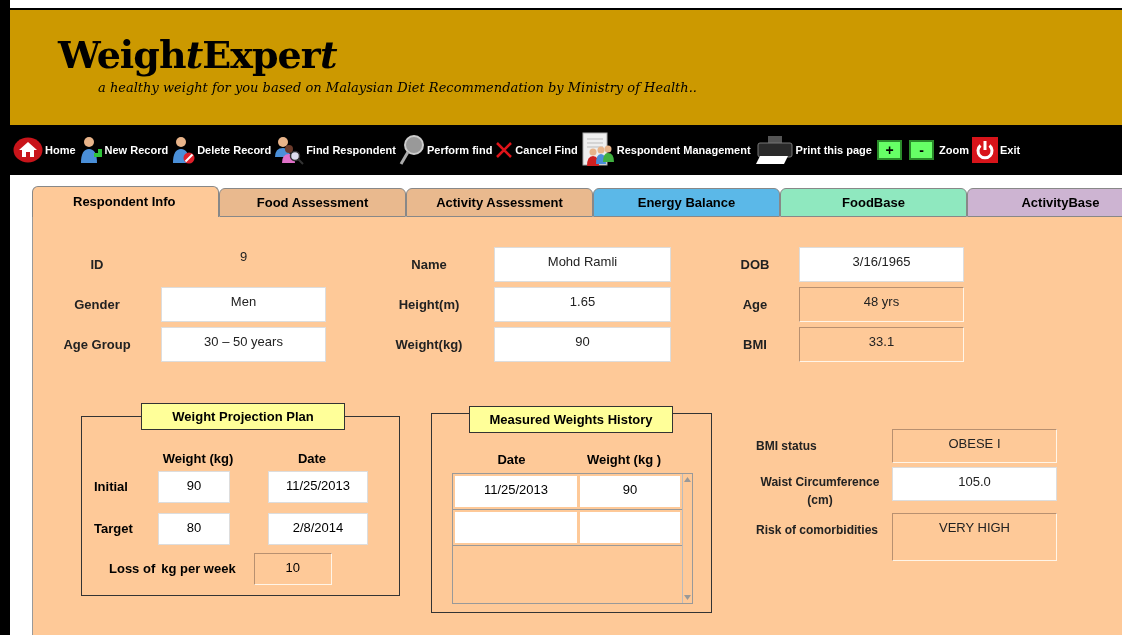 The image size is (1122, 635). I want to click on readonly-field: VERY HIGH, so click(974, 537).